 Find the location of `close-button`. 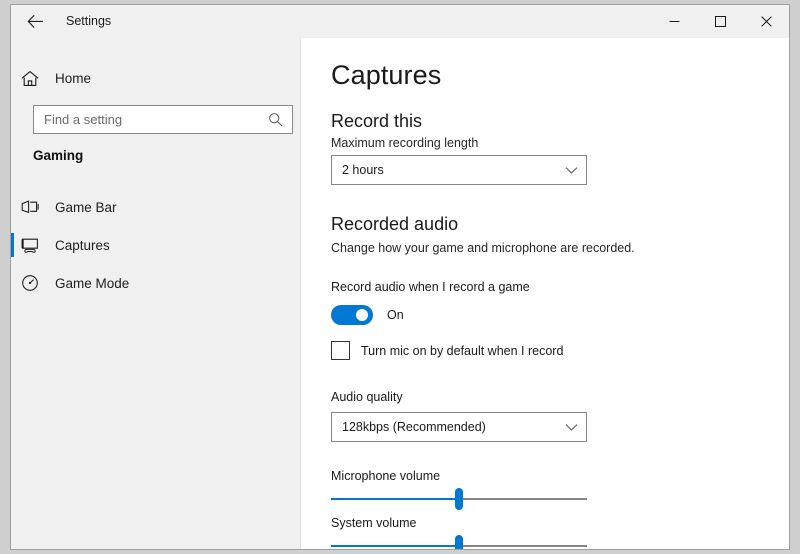

close-button is located at coordinates (766, 21).